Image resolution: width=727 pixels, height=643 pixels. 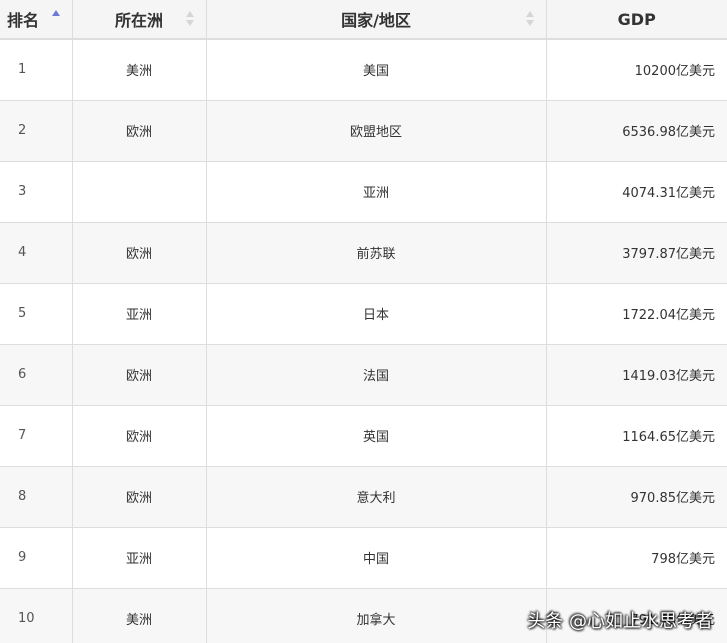 What do you see at coordinates (636, 375) in the screenshot?
I see `gdp-cell: 1419.03亿美元` at bounding box center [636, 375].